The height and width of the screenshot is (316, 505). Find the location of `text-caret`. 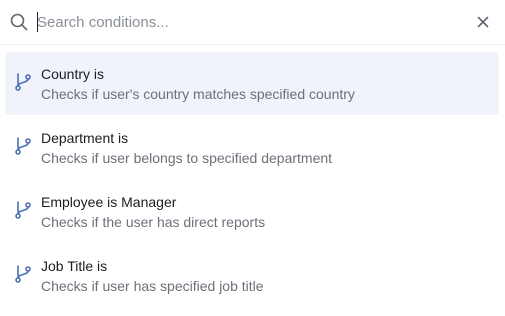

text-caret is located at coordinates (37, 22).